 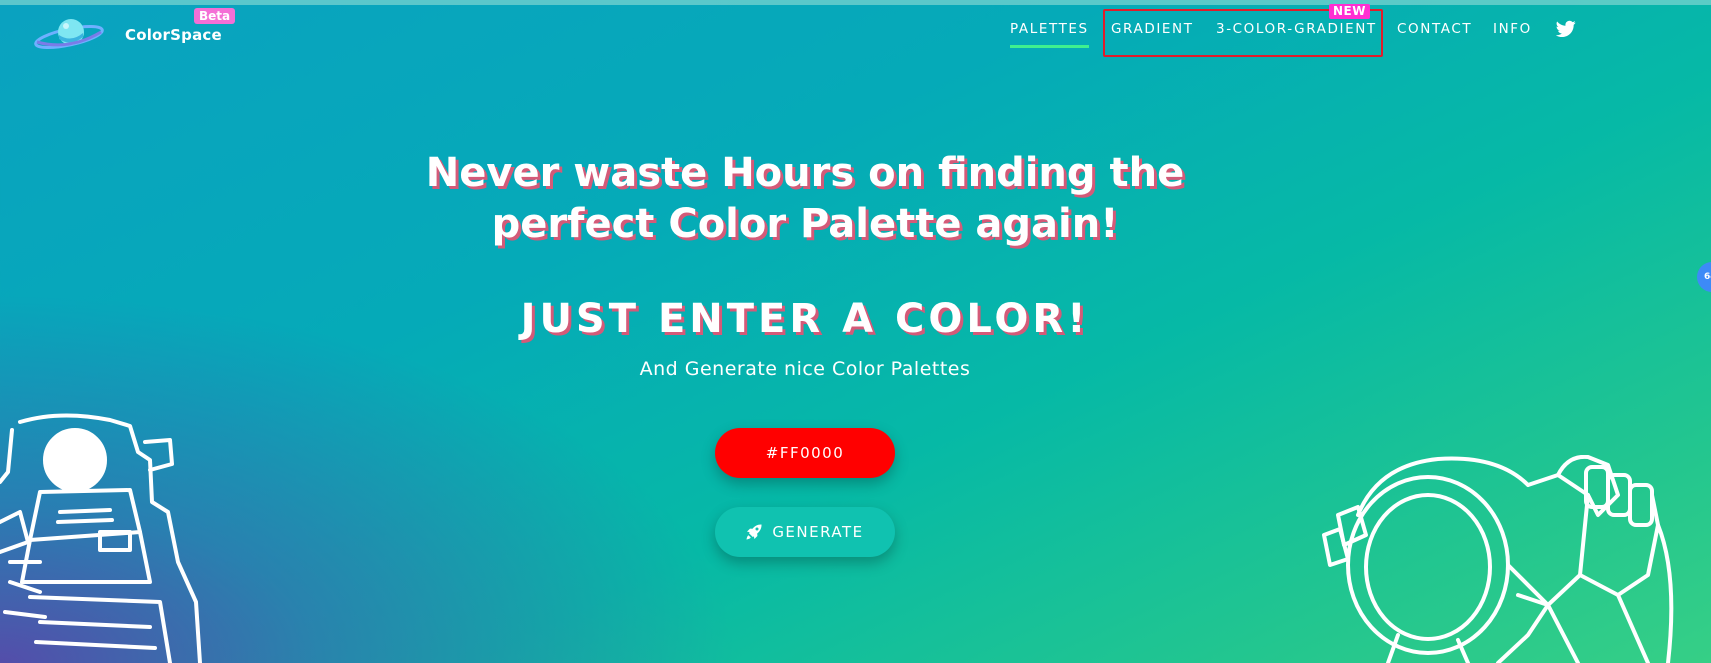 What do you see at coordinates (1704, 277) in the screenshot?
I see `side-widget-bubble: 64` at bounding box center [1704, 277].